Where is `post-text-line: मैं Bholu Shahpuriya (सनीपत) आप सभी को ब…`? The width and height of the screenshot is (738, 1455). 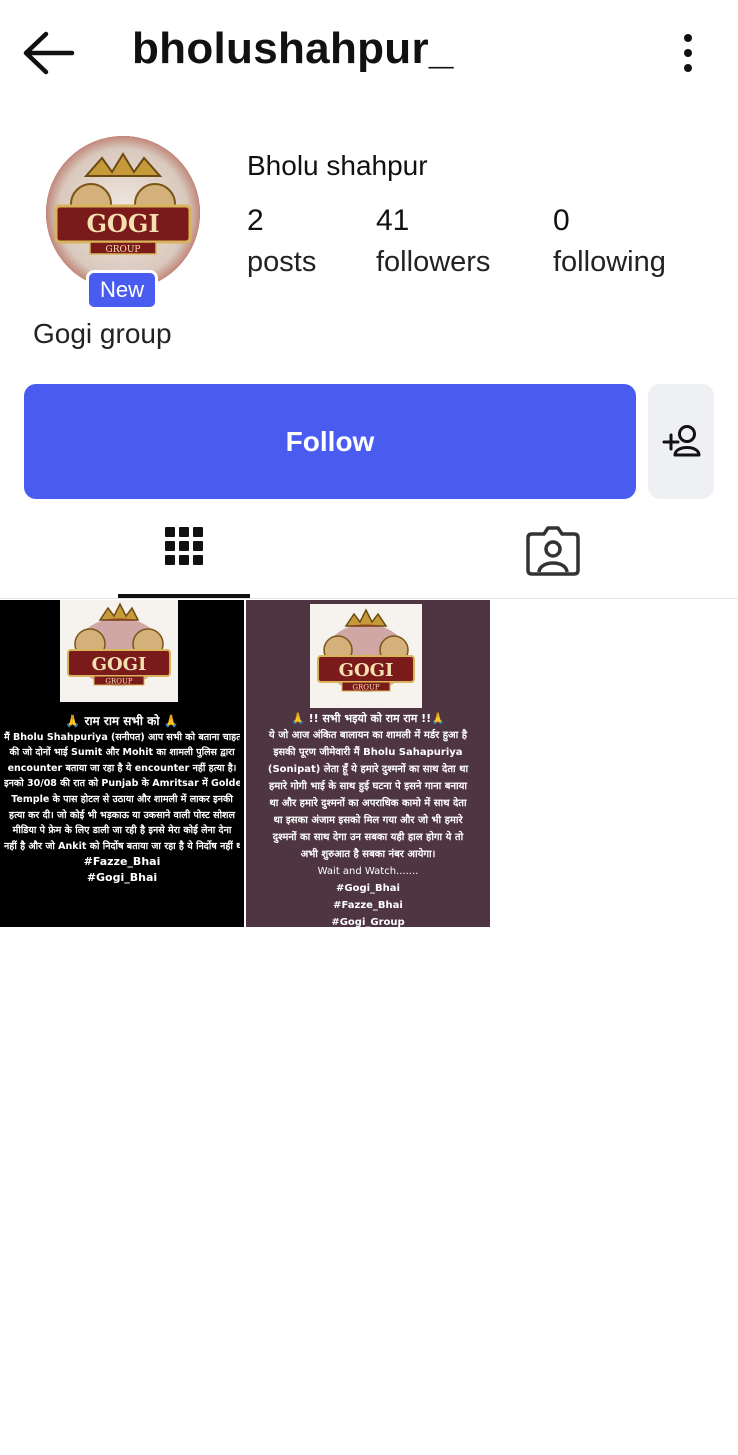
post-text-line: मैं Bholu Shahpuriya (सनीपत) आप सभी को ब… is located at coordinates (122, 737).